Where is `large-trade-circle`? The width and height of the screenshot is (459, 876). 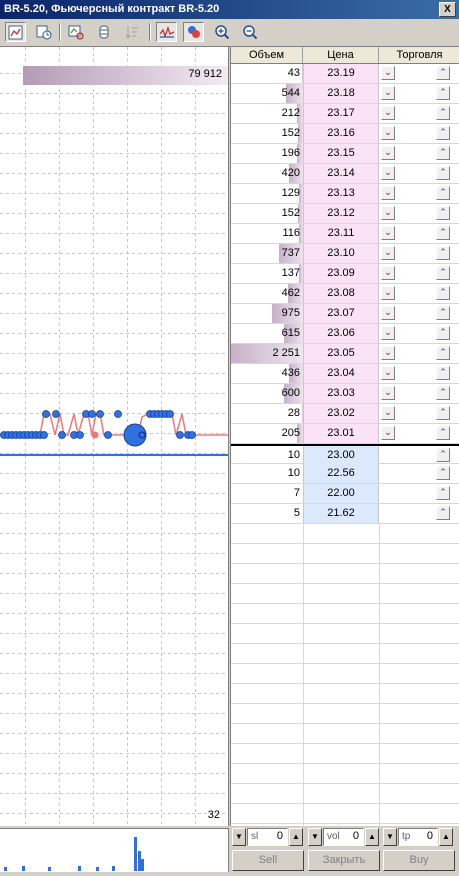 large-trade-circle is located at coordinates (135, 435).